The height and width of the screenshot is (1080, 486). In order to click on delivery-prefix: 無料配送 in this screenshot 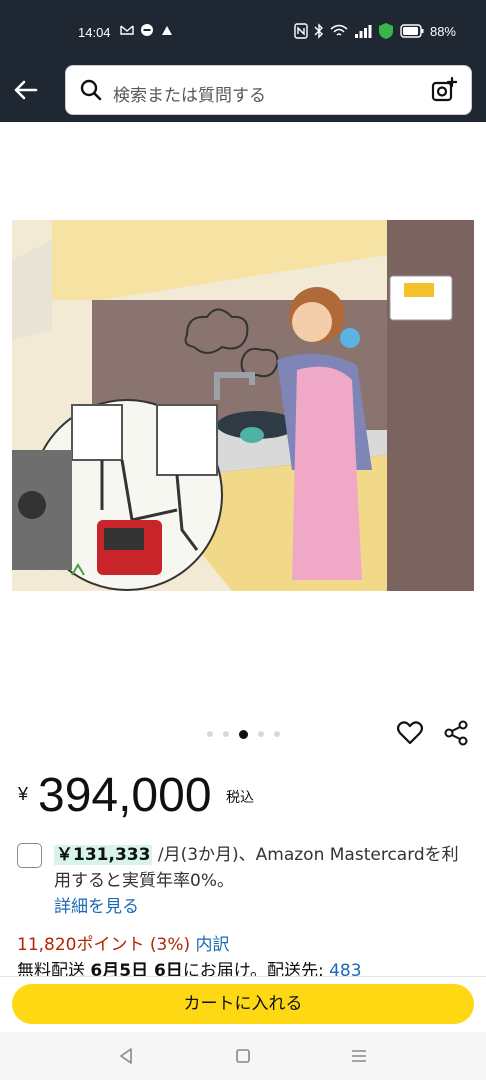, I will do `click(54, 969)`.